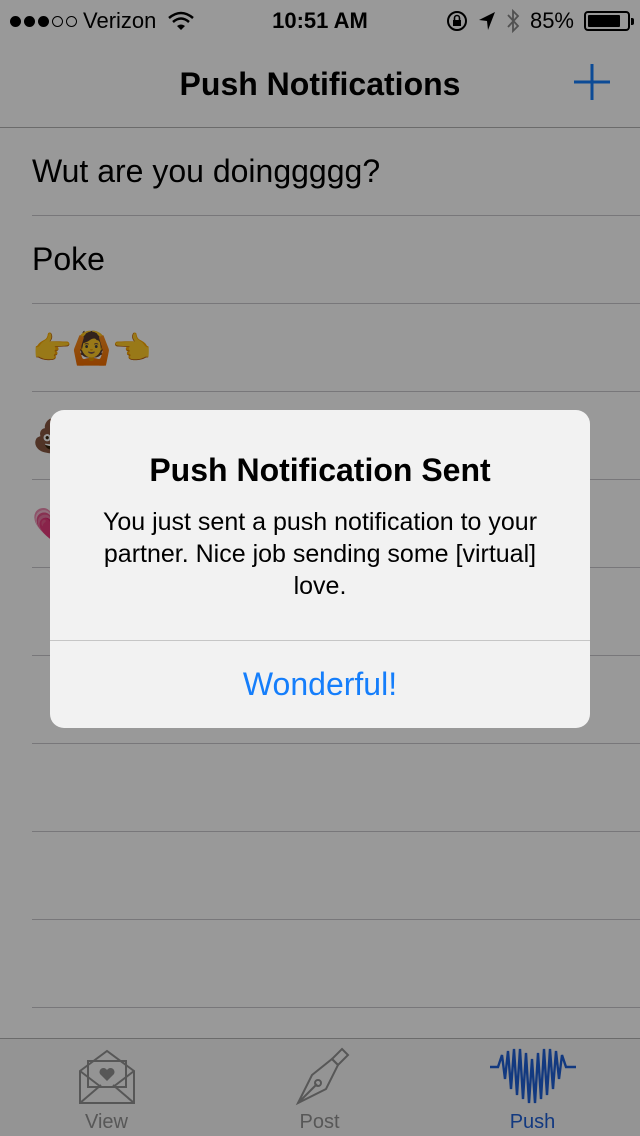 This screenshot has height=1136, width=640. I want to click on alert-title: Push Notification Sent, so click(320, 470).